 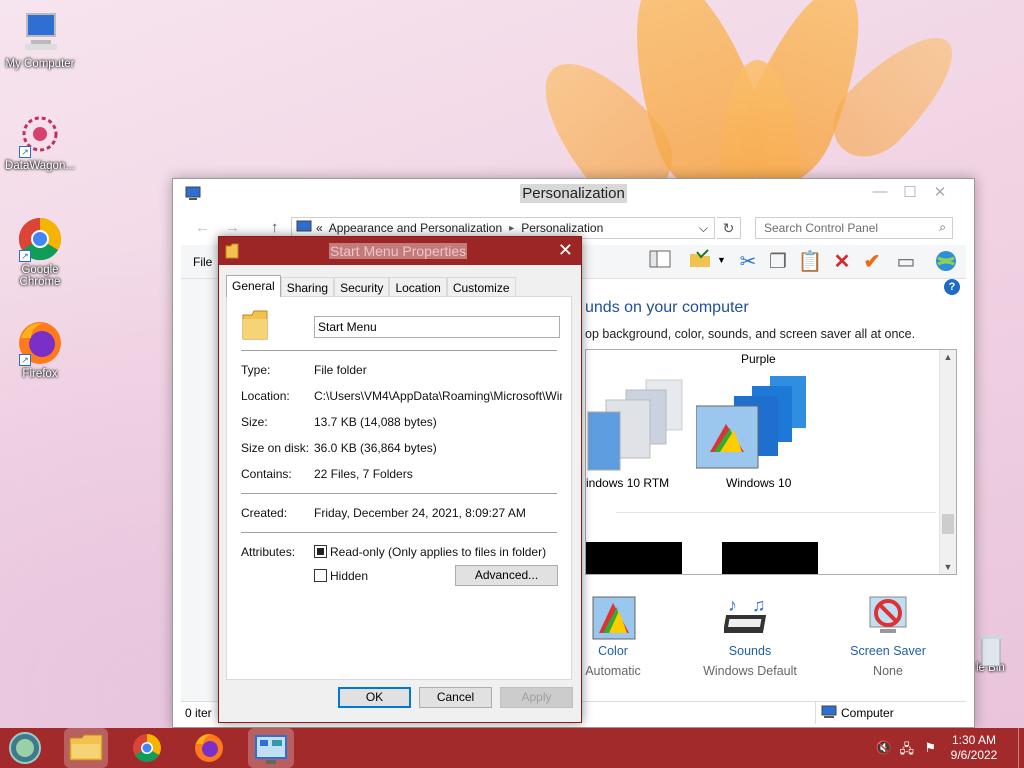 What do you see at coordinates (319, 228) in the screenshot?
I see `breadcrumb-overflow: «` at bounding box center [319, 228].